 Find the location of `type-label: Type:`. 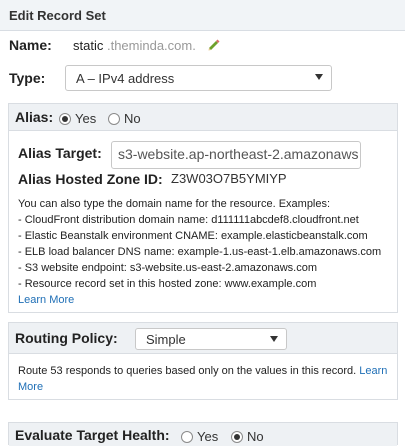

type-label: Type: is located at coordinates (27, 78).